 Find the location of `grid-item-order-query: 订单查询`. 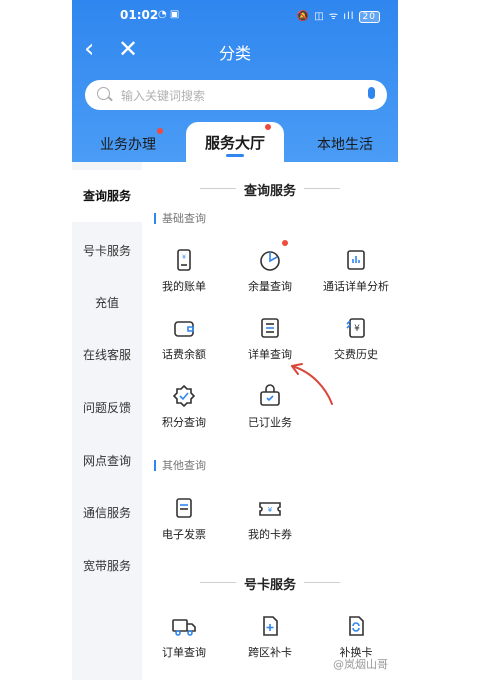

grid-item-order-query: 订单查询 is located at coordinates (184, 637).